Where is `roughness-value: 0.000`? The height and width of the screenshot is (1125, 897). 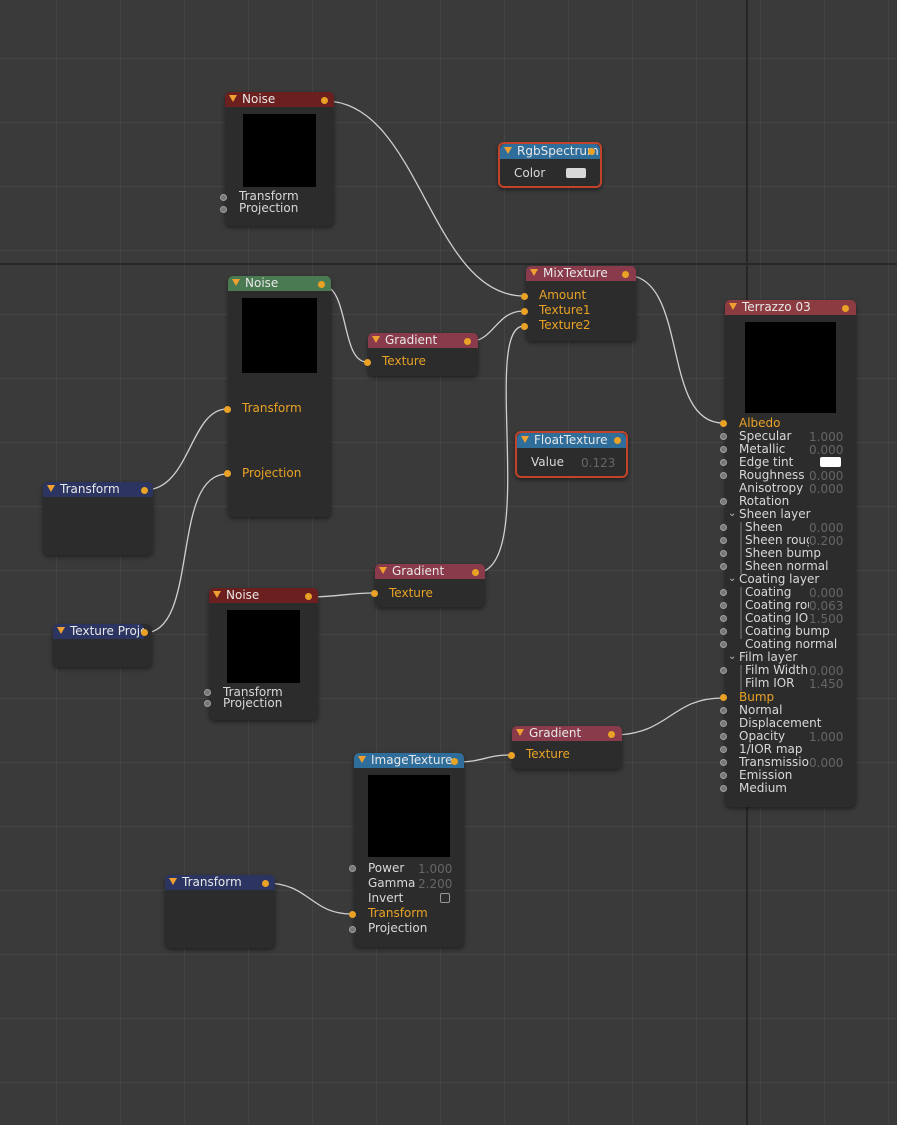
roughness-value: 0.000 is located at coordinates (826, 476).